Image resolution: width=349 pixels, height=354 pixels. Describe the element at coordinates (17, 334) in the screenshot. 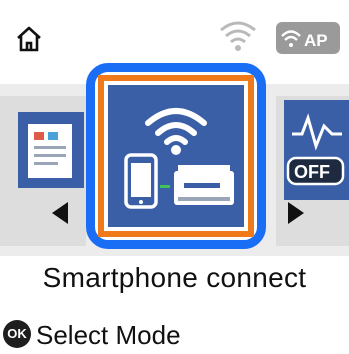

I see `ok-button-icon: OK` at that location.